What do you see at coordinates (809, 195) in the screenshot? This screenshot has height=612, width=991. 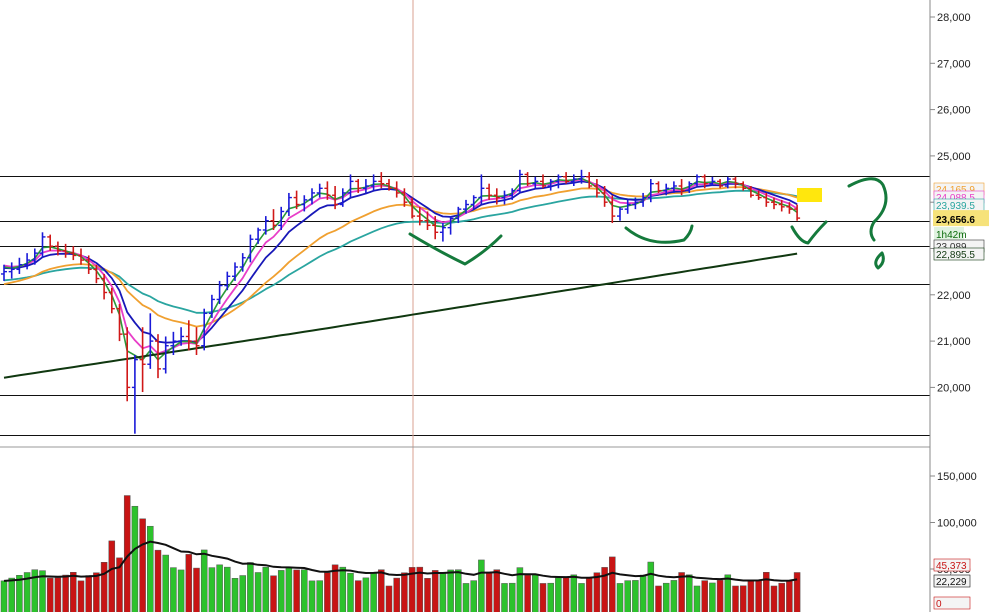 I see `highlight-marker` at bounding box center [809, 195].